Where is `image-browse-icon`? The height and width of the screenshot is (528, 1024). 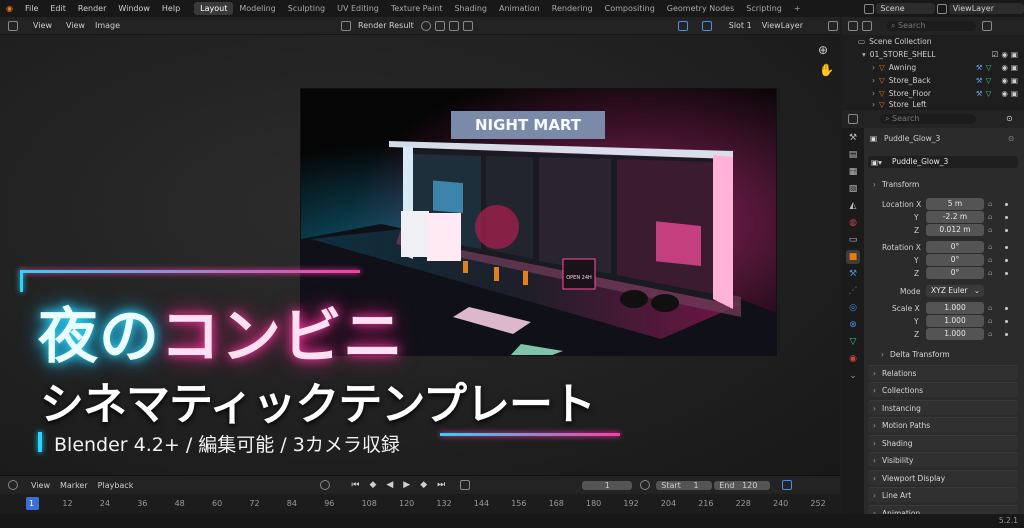 image-browse-icon is located at coordinates (346, 25).